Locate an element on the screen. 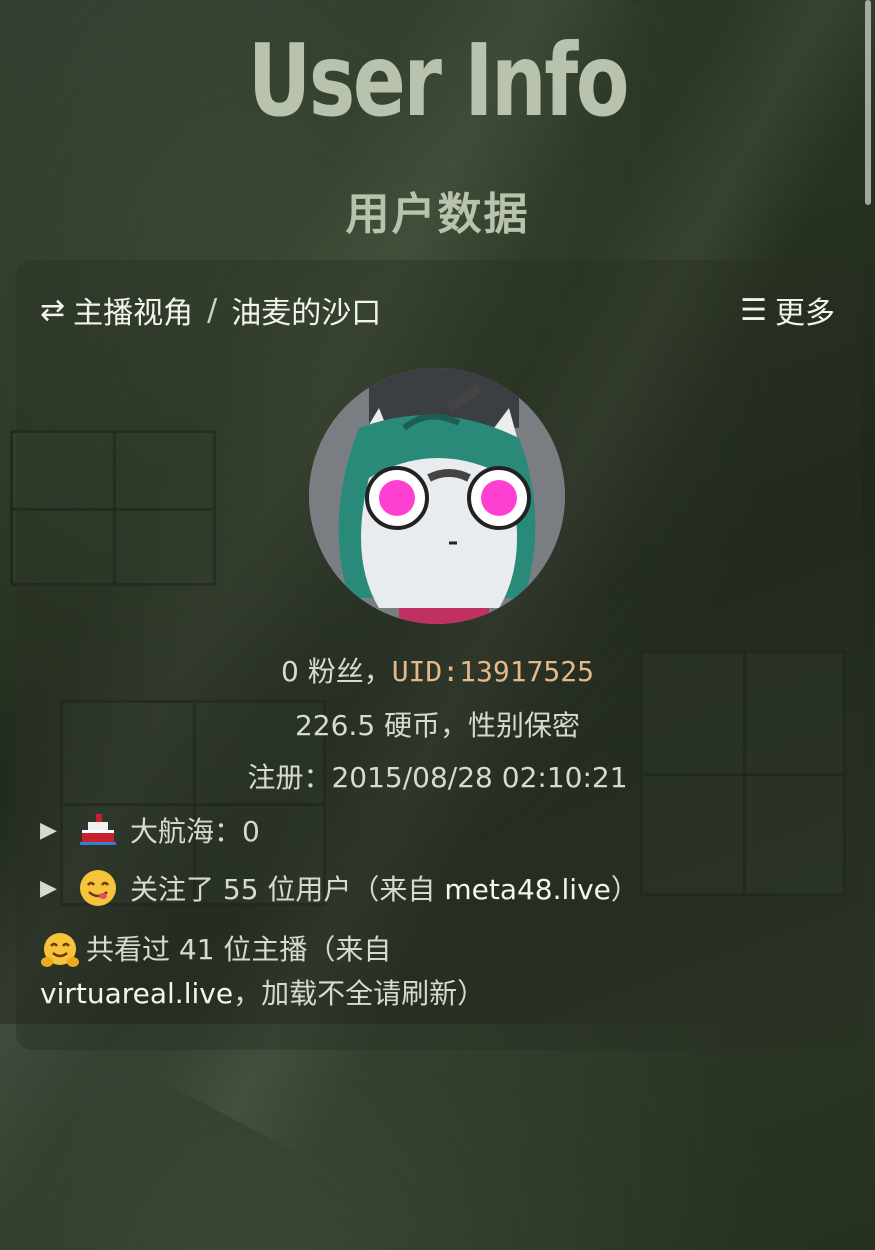  following-prefix: 关注了 55 位用户（来自 is located at coordinates (287, 889).